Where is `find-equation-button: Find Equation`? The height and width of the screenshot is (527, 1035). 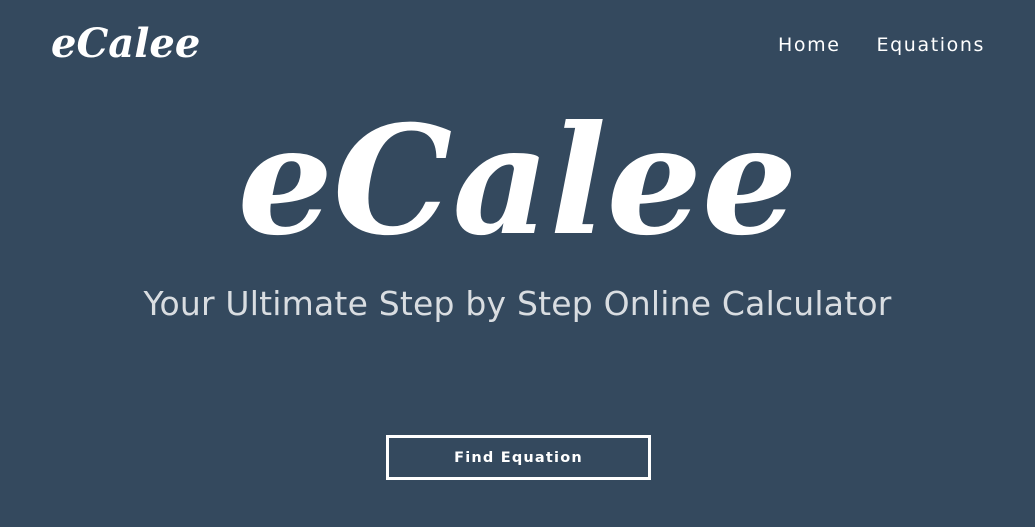
find-equation-button: Find Equation is located at coordinates (518, 457).